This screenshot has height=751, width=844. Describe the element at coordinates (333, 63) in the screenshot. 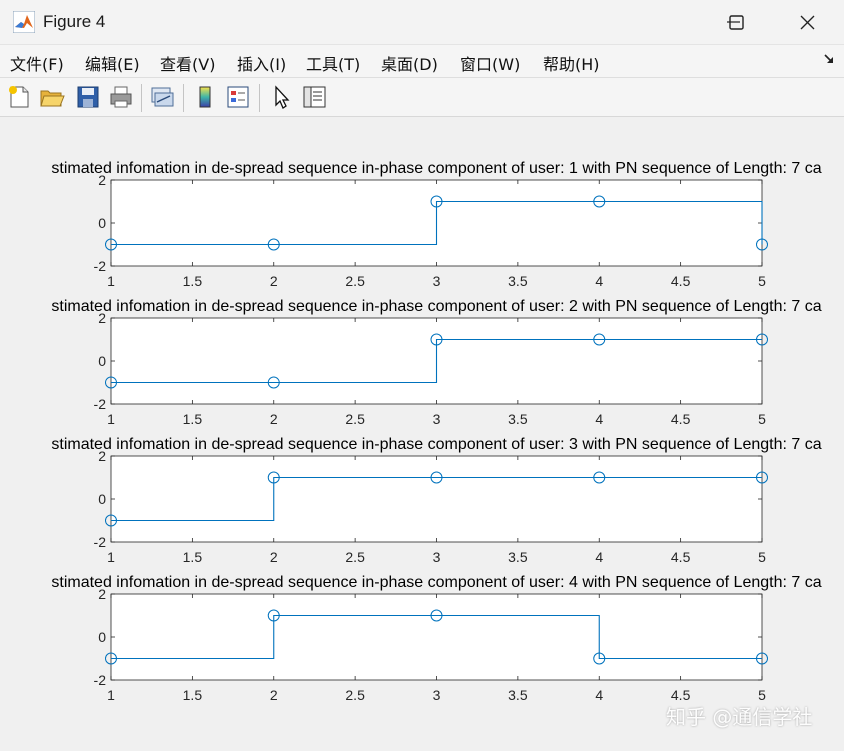

I see `menu-tools: 工具(T)` at that location.